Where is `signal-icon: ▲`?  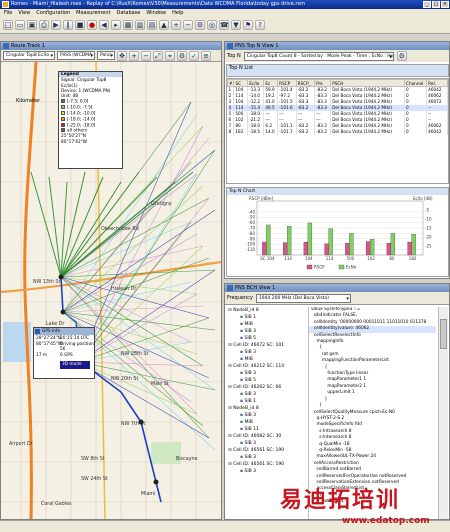 signal-icon: ▲ is located at coordinates (164, 25).